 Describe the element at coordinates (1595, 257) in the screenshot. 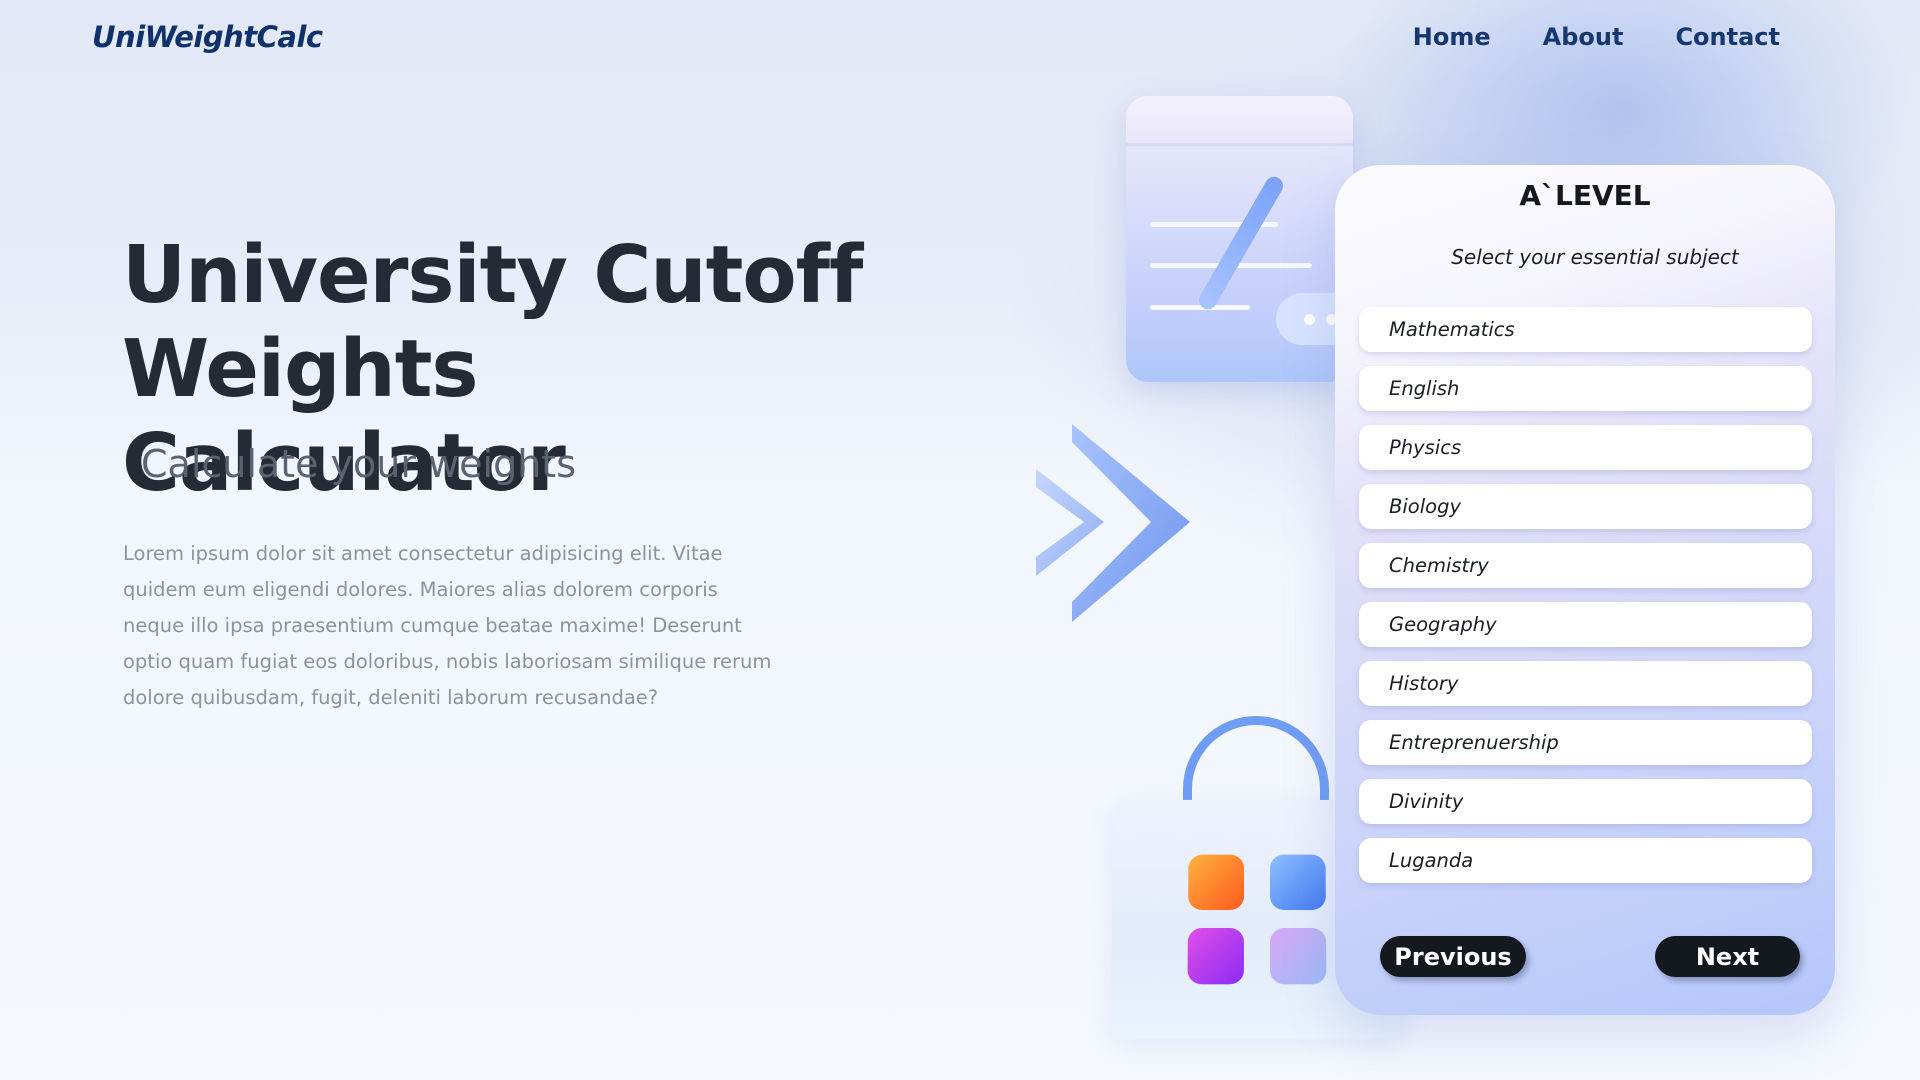

I see `card-subtitle: Select your essential subject` at that location.